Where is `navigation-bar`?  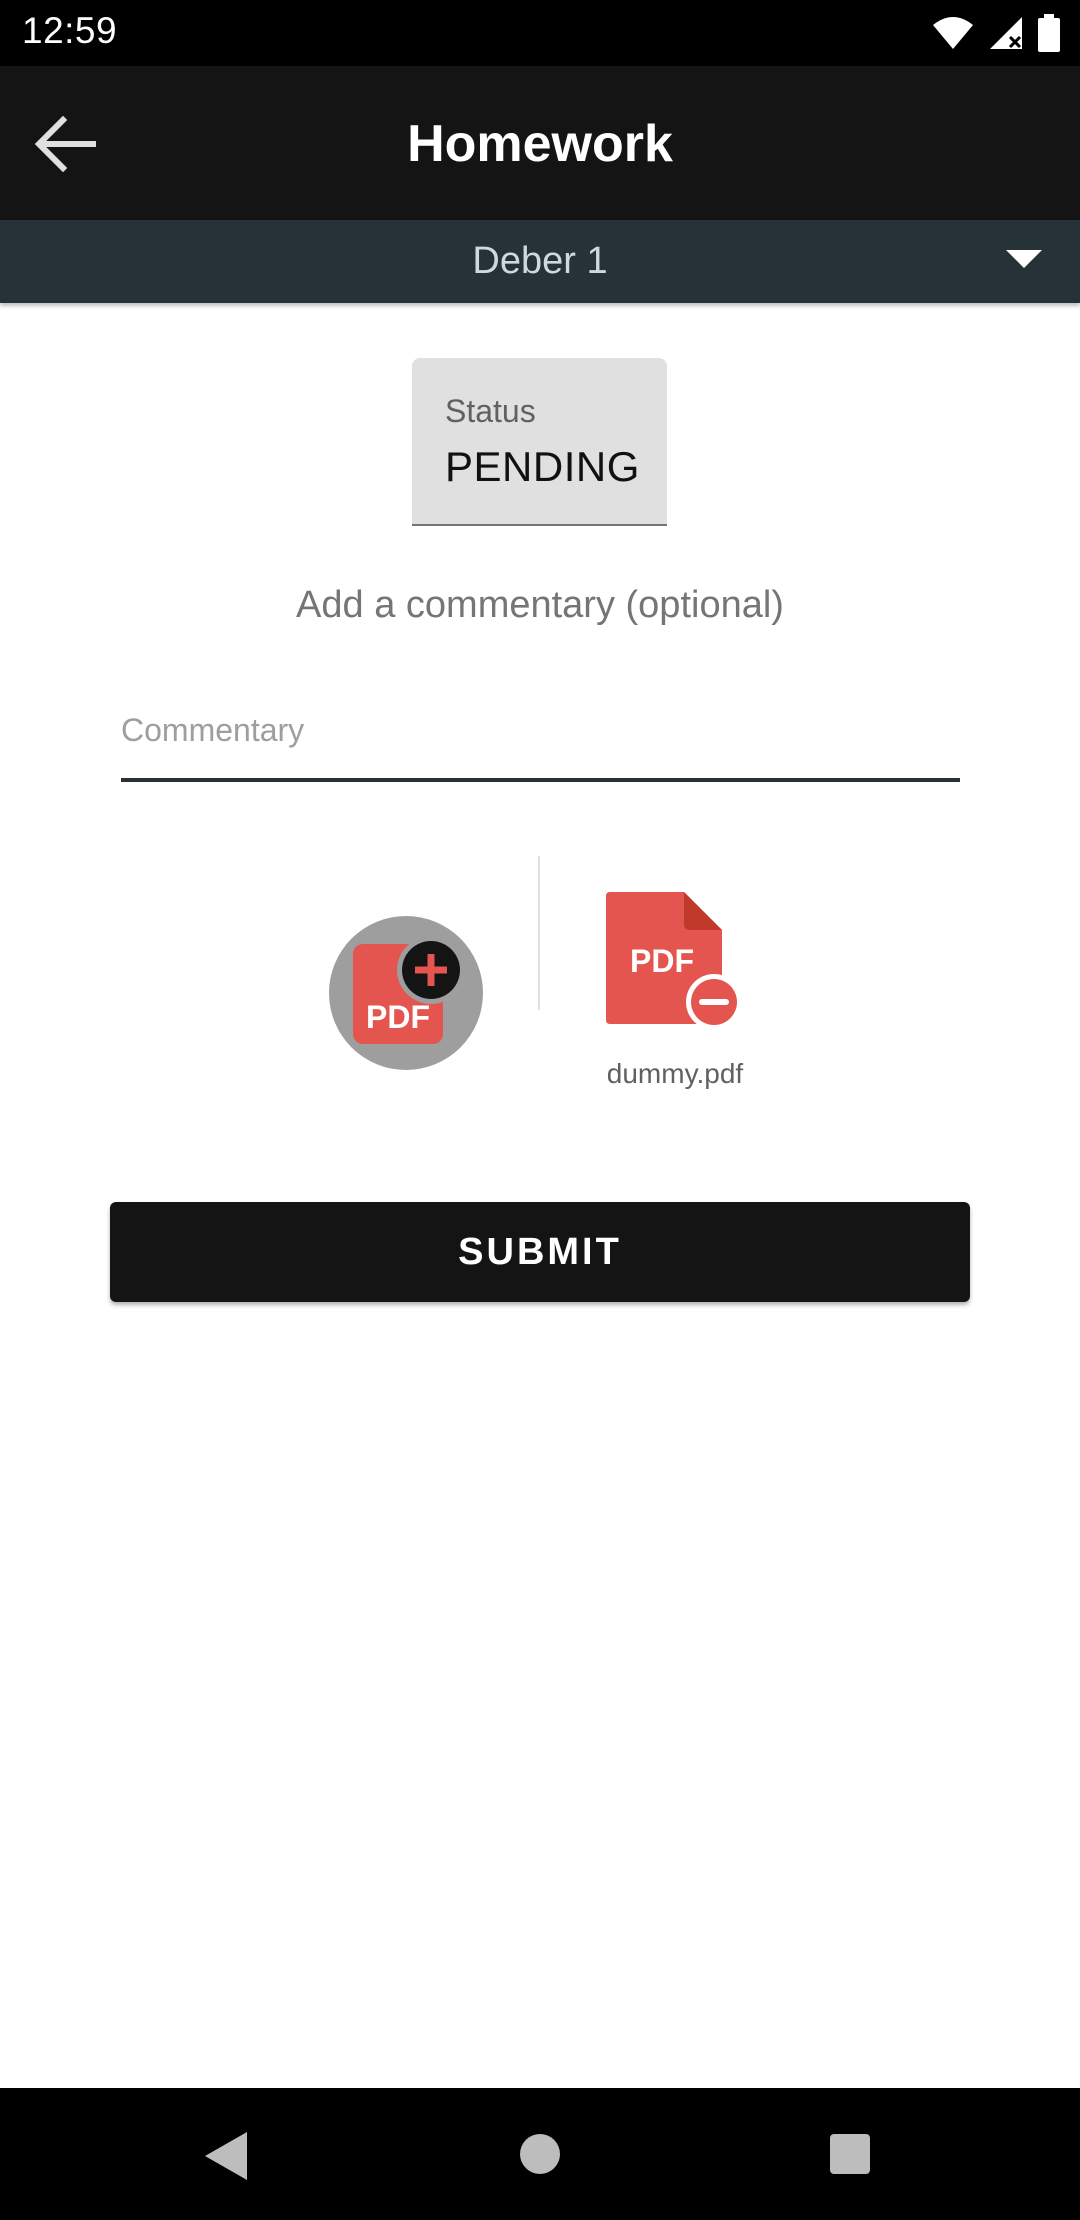
navigation-bar is located at coordinates (540, 2154).